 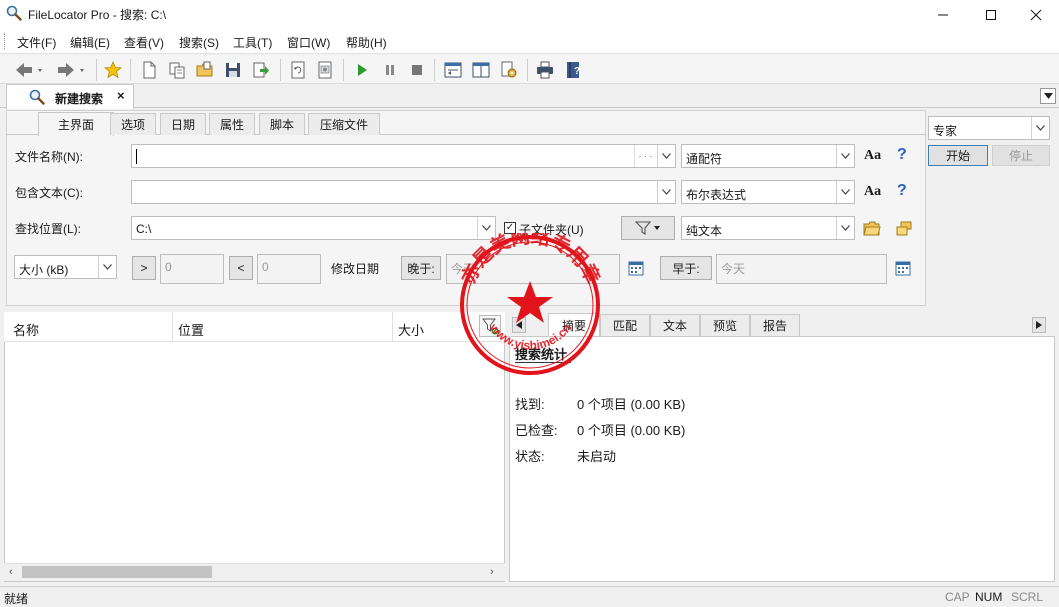 I want to click on start-search-button, so click(x=362, y=70).